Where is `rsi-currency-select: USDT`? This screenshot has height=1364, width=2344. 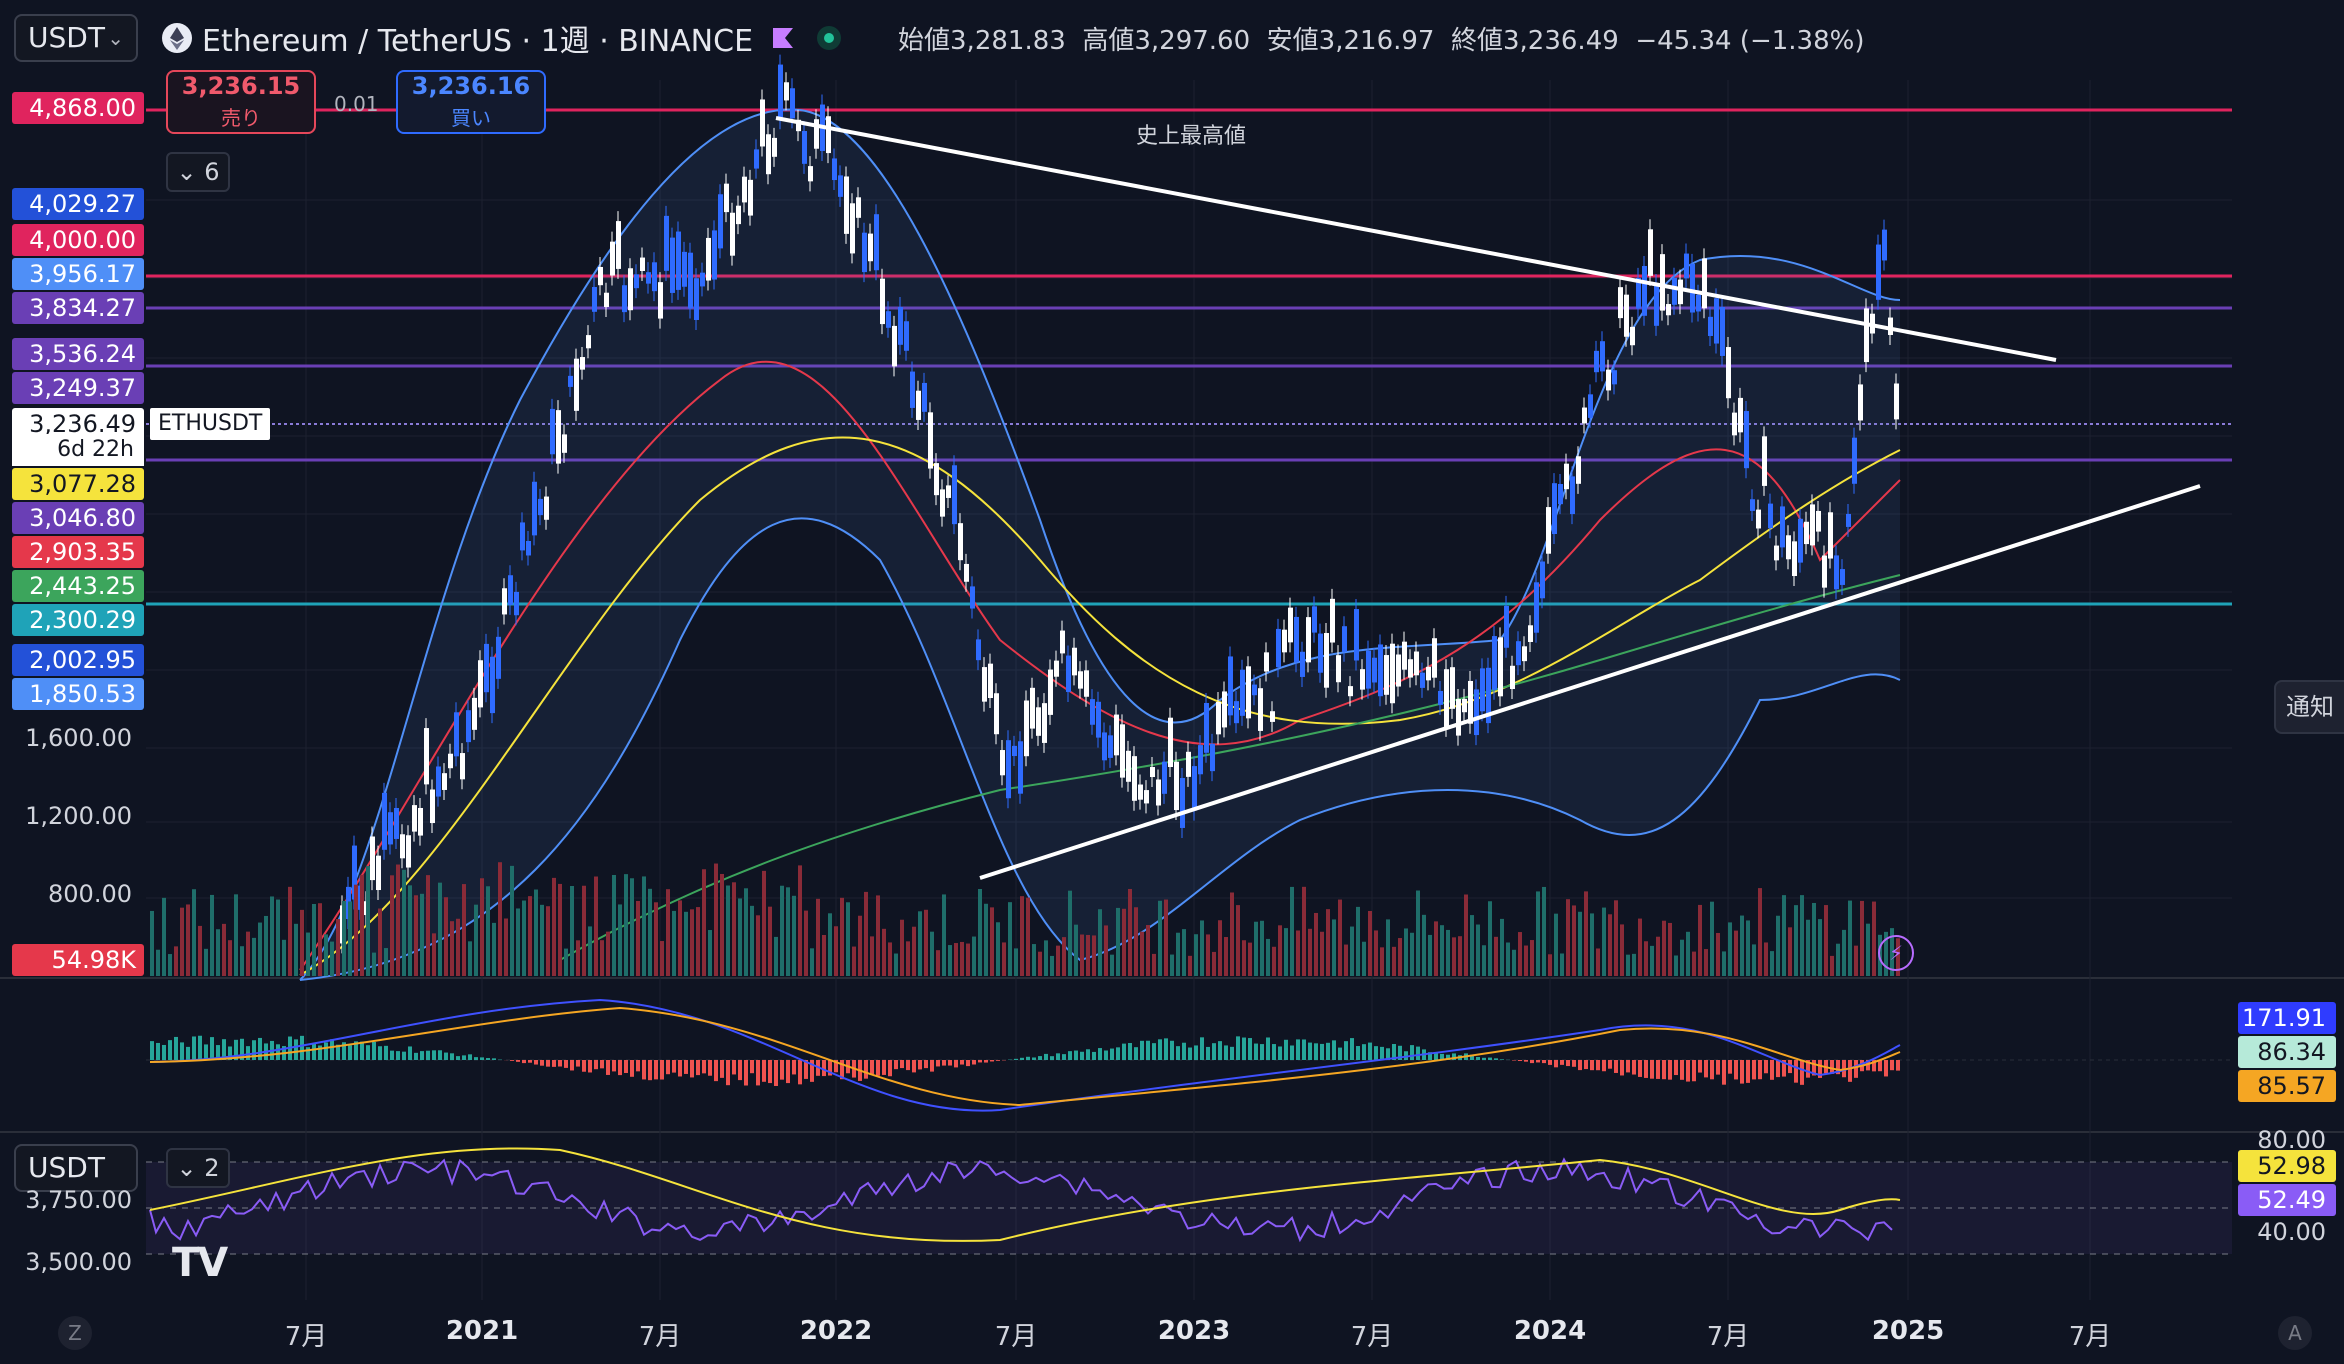
rsi-currency-select: USDT is located at coordinates (76, 1168).